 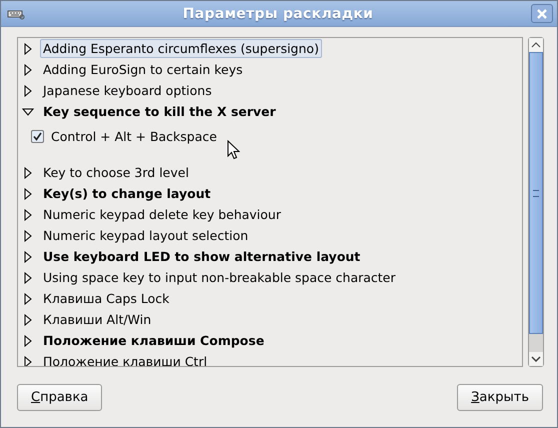 I want to click on scroll-up-button, so click(x=536, y=45).